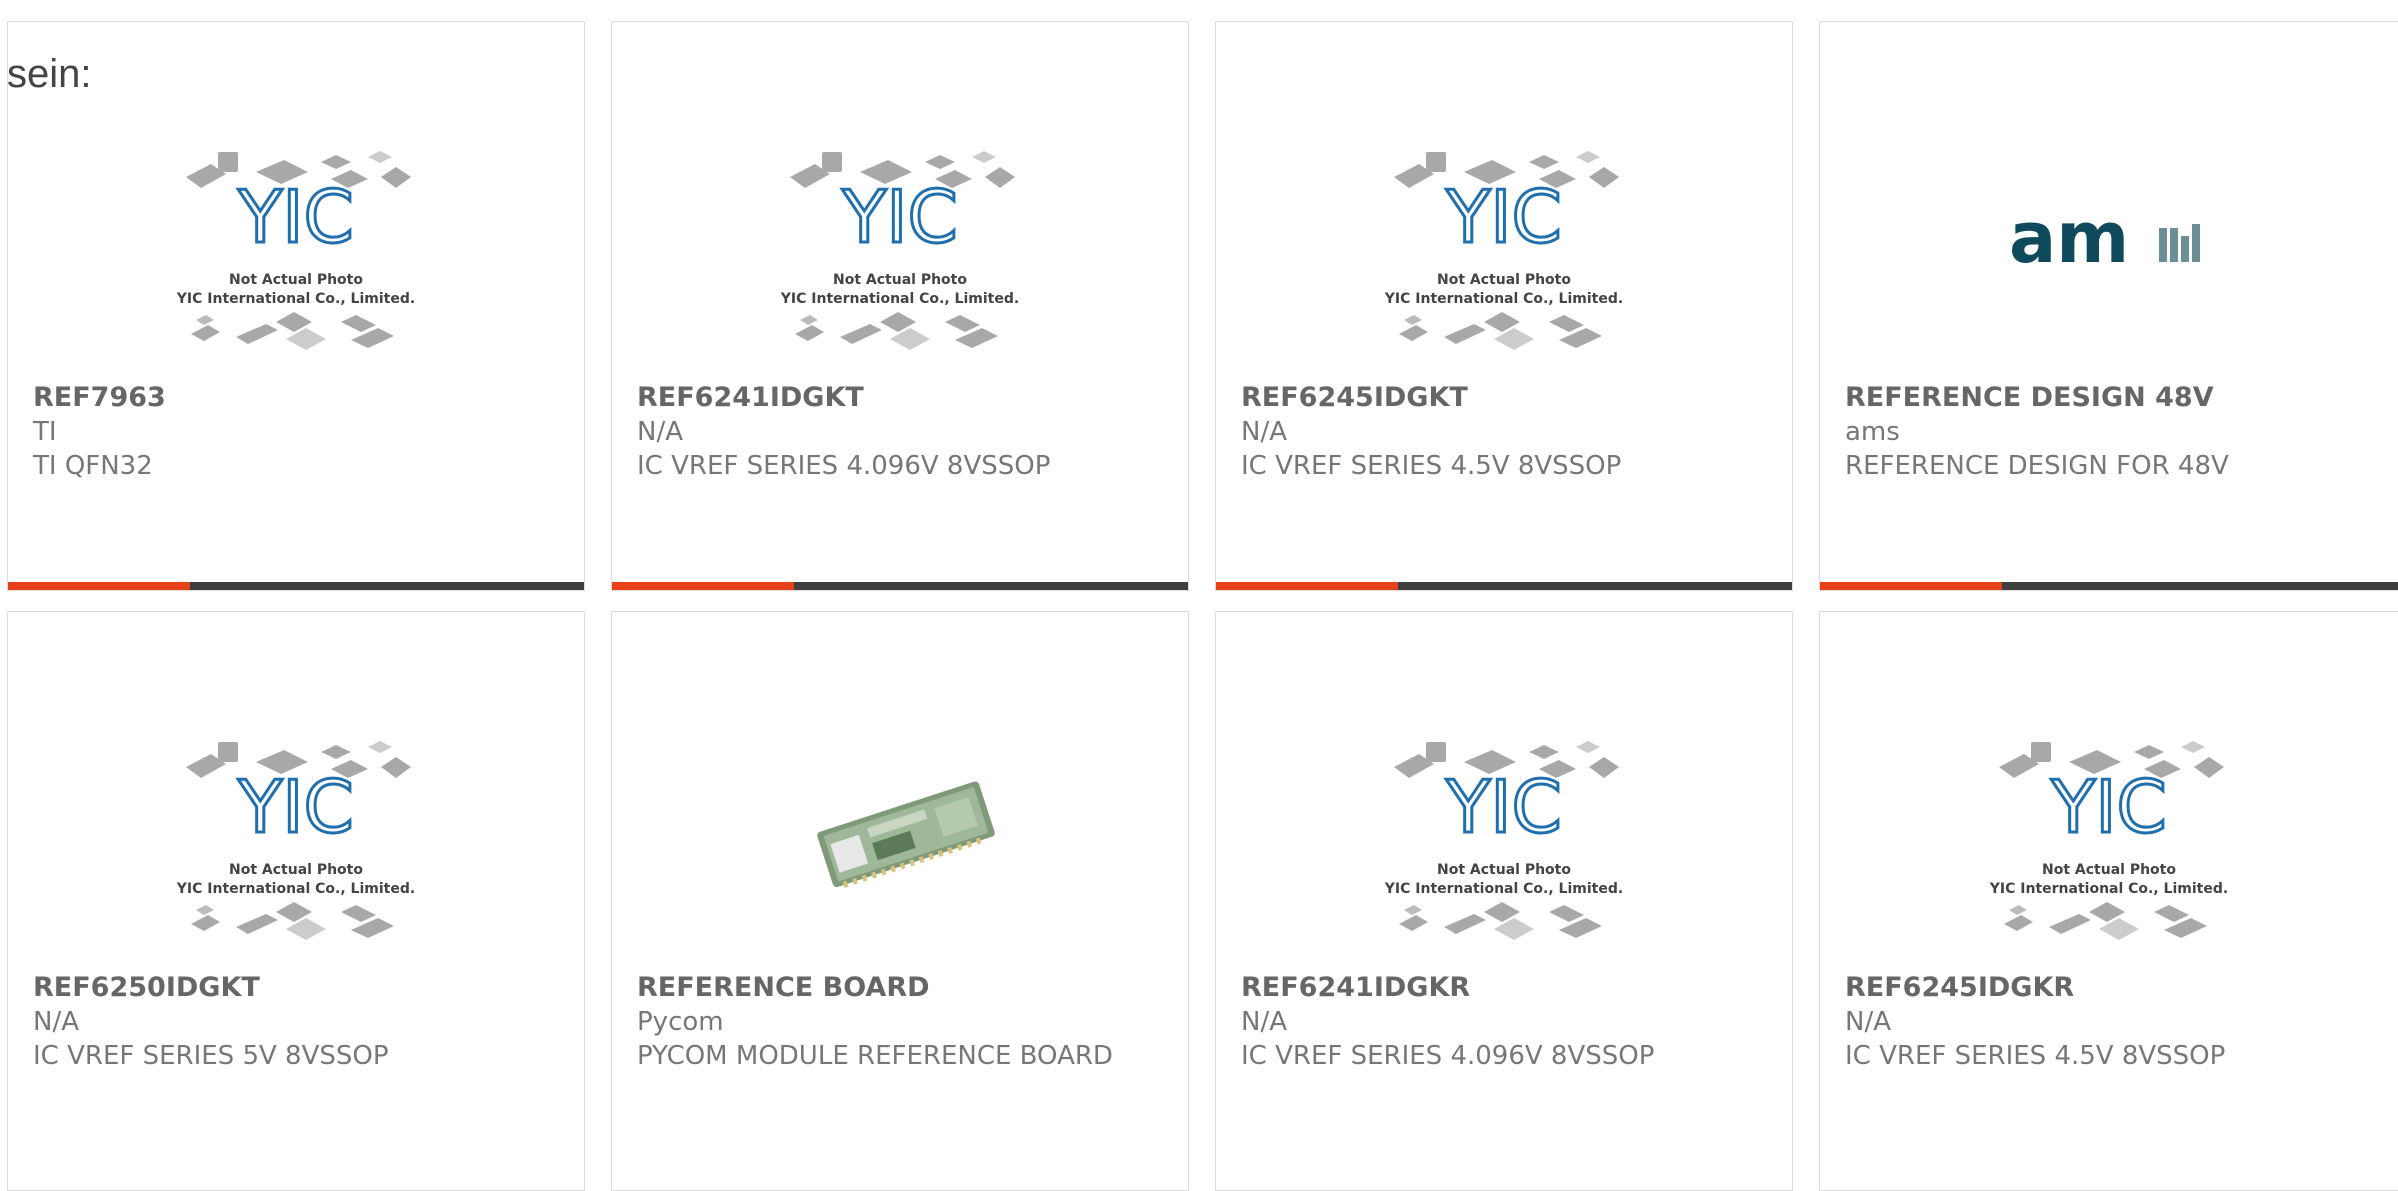 Image resolution: width=2398 pixels, height=1191 pixels. Describe the element at coordinates (2111, 987) in the screenshot. I see `part-number: REF6245IDGKR` at that location.